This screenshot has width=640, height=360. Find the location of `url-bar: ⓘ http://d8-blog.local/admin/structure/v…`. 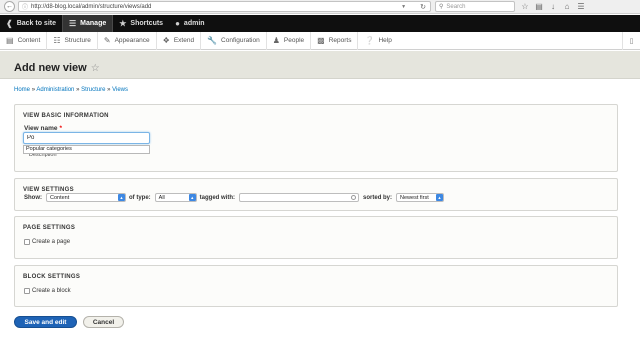

url-bar: ⓘ http://d8-blog.local/admin/structure/v… is located at coordinates (224, 6).